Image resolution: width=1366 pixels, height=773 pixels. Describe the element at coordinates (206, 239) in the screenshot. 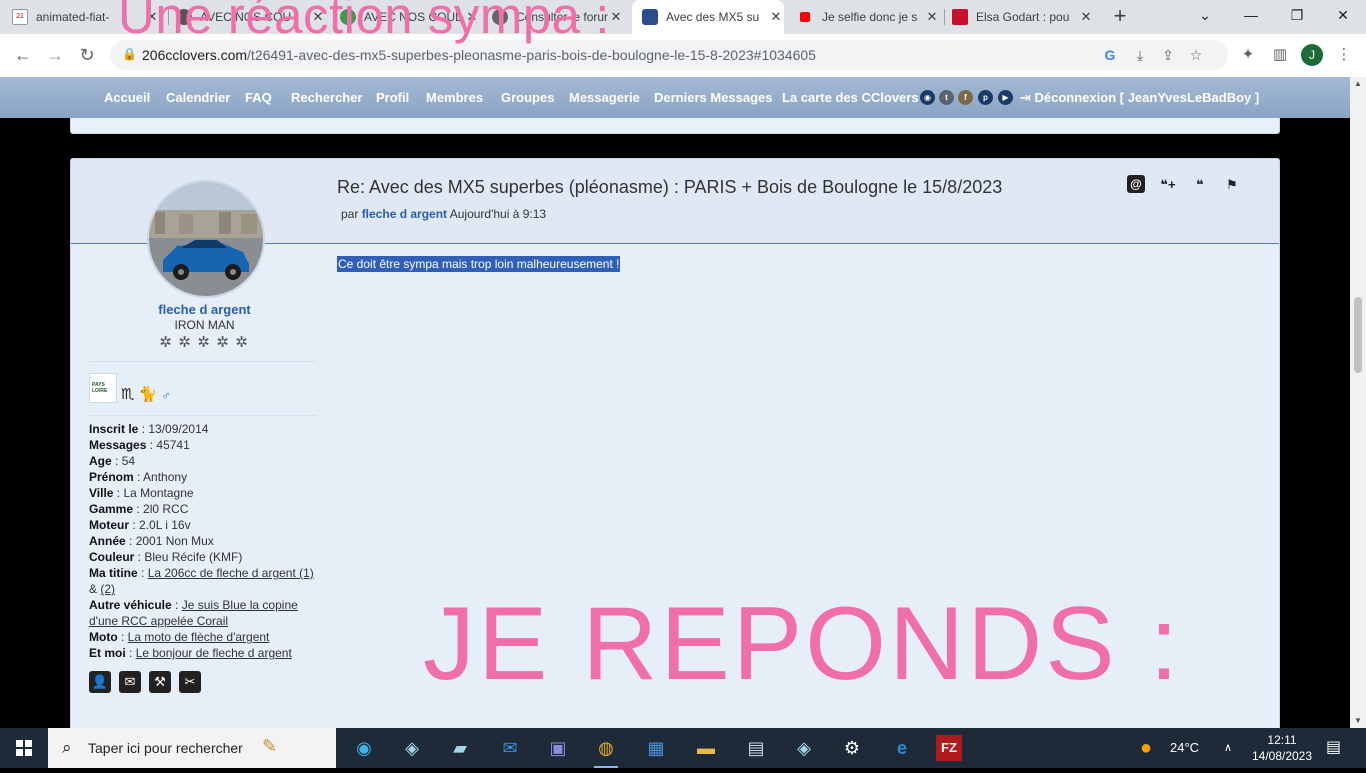

I see `avatar` at that location.